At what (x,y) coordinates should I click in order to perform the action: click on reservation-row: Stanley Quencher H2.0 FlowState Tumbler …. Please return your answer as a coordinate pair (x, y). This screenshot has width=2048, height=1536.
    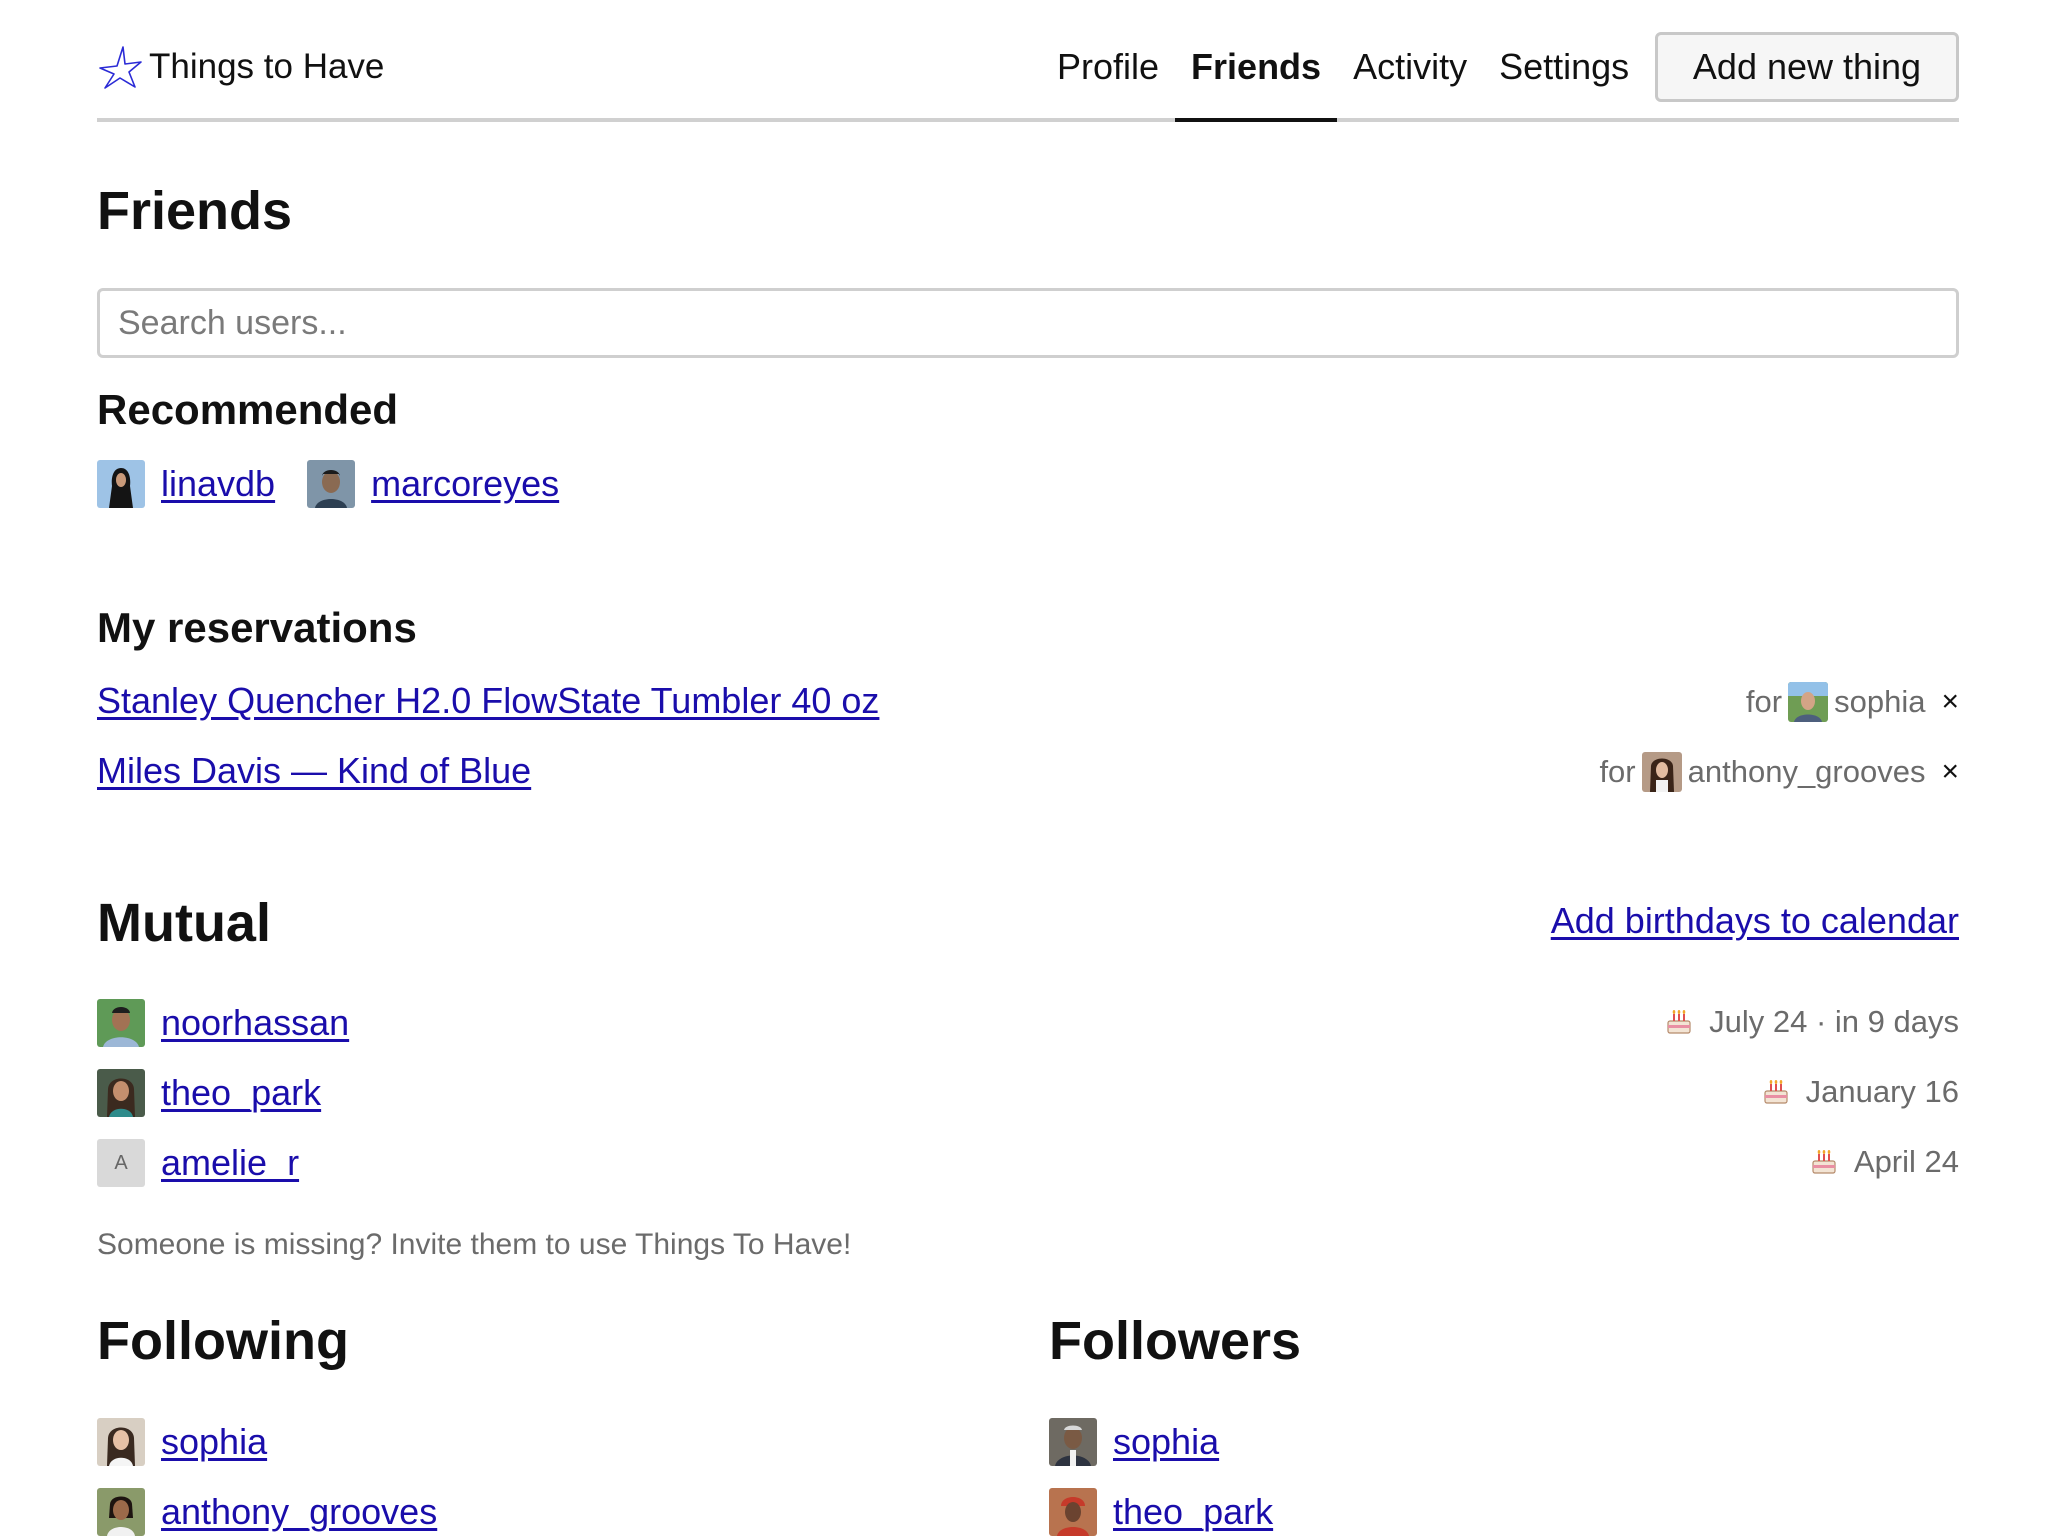
    Looking at the image, I should click on (1028, 705).